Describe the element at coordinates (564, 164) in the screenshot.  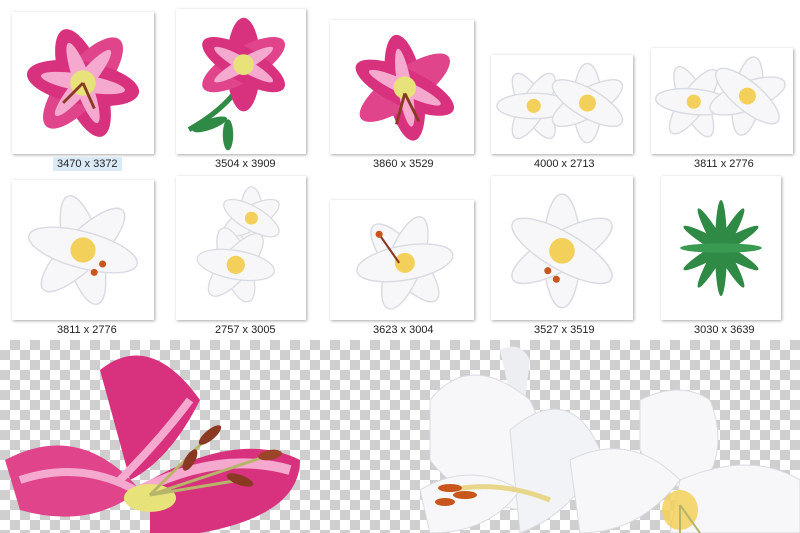
I see `image-dimensions: 4000 x 2713` at that location.